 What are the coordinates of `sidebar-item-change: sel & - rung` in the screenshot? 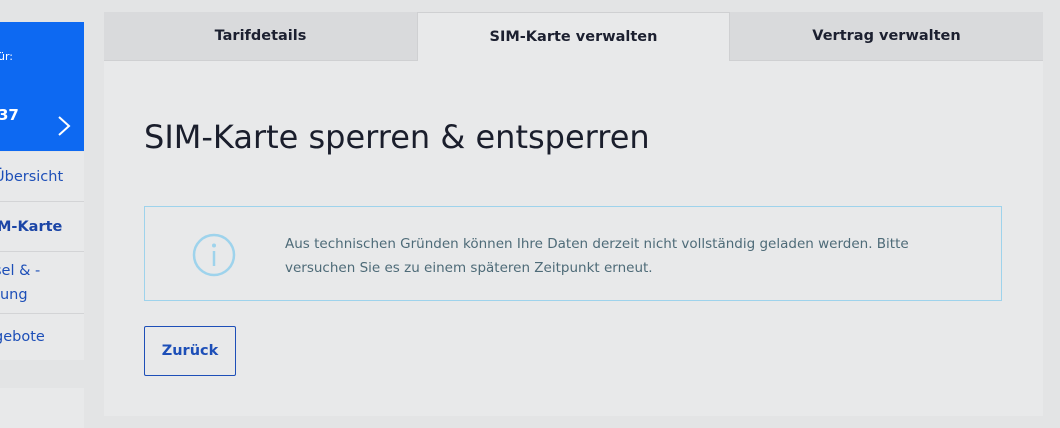 It's located at (42, 284).